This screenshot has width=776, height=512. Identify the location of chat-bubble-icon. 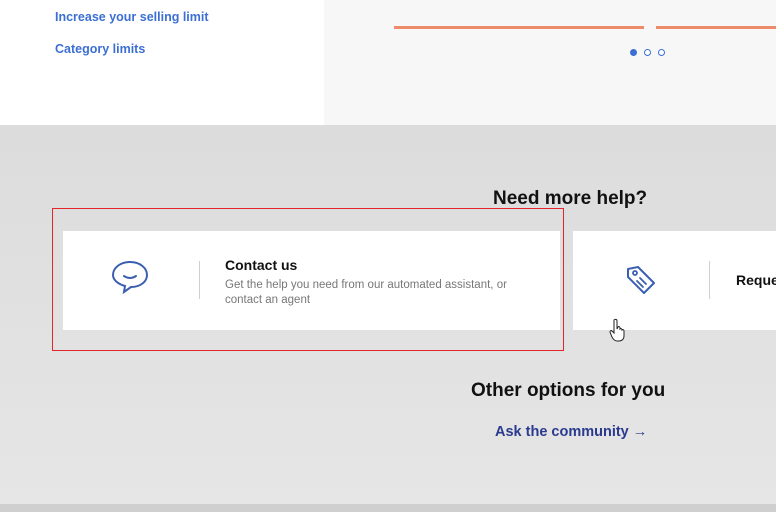
(130, 277).